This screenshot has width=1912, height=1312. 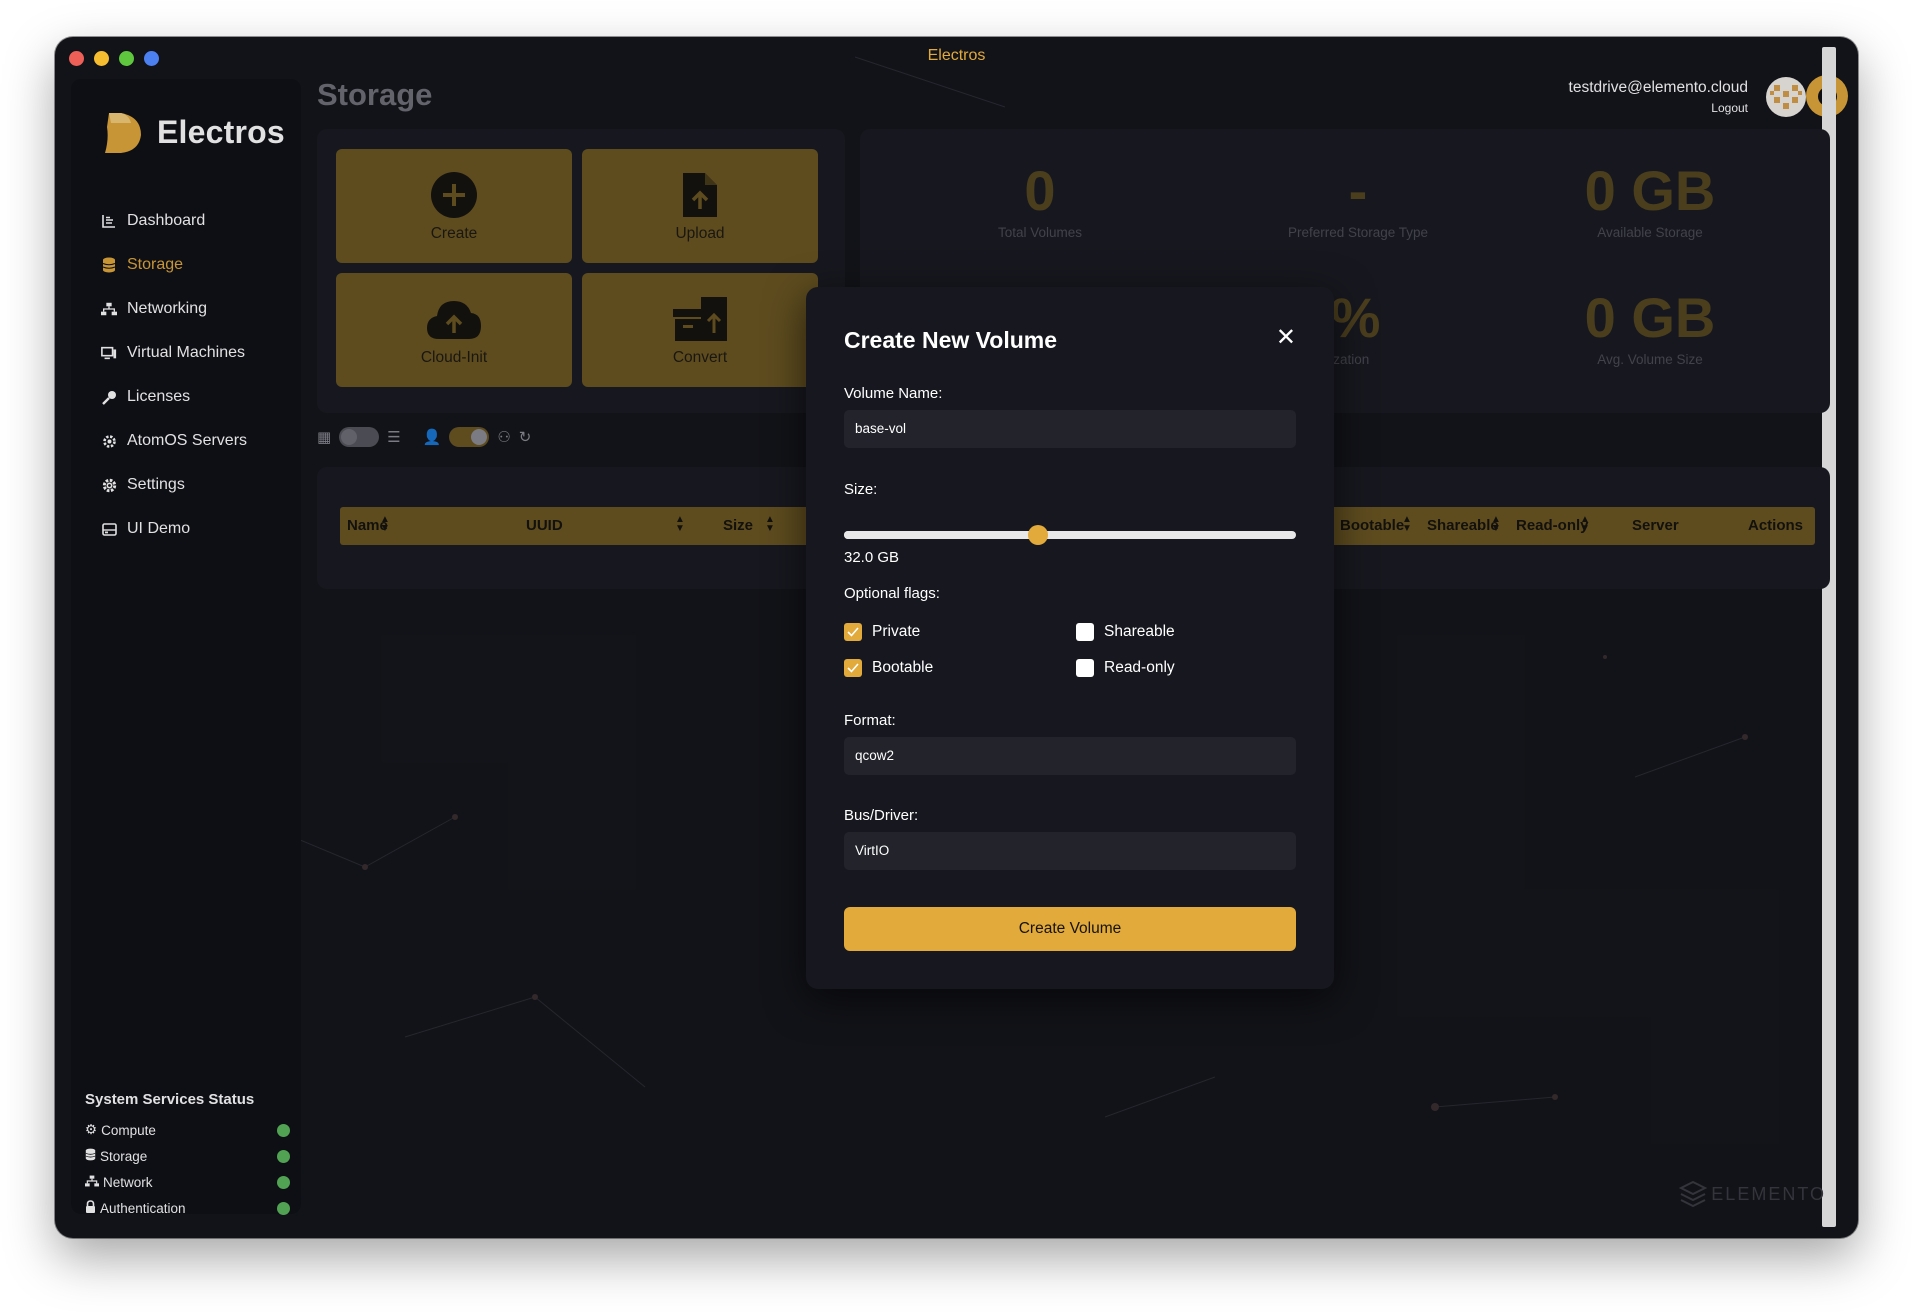 I want to click on sidebar-item-storage: Storage, so click(x=174, y=265).